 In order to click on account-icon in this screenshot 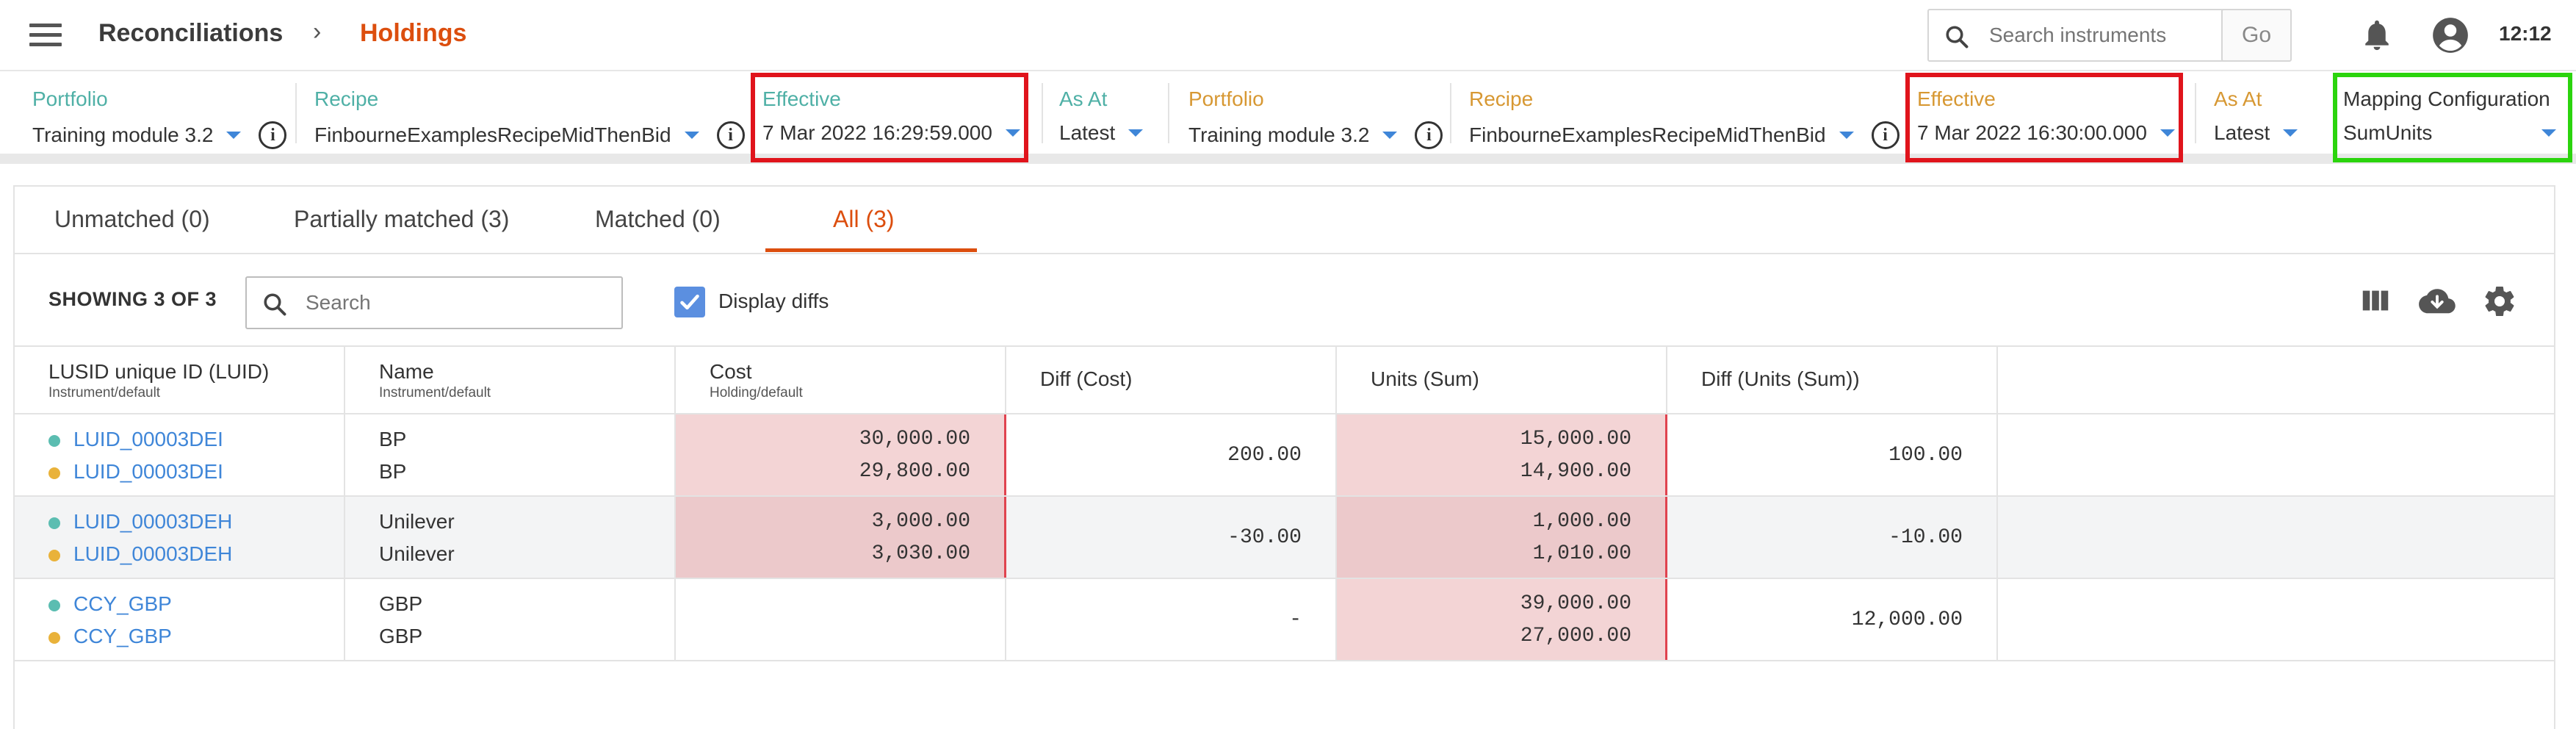, I will do `click(2450, 35)`.